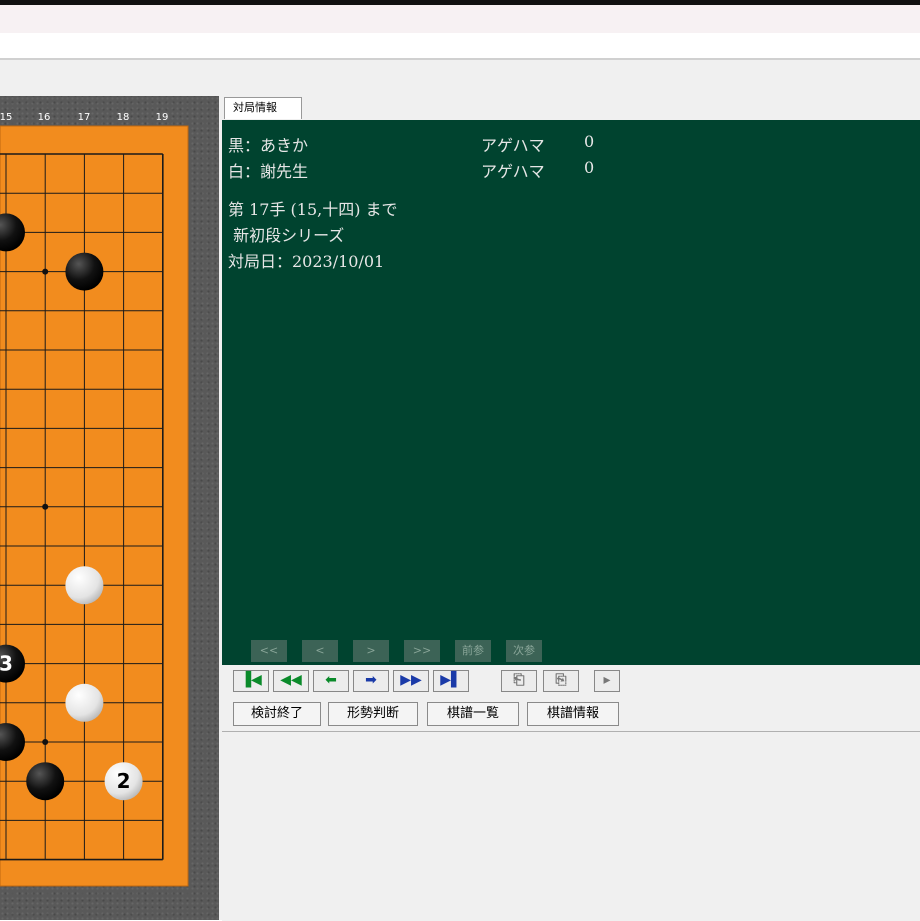  What do you see at coordinates (268, 145) in the screenshot?
I see `black-player: 黒：あきか` at bounding box center [268, 145].